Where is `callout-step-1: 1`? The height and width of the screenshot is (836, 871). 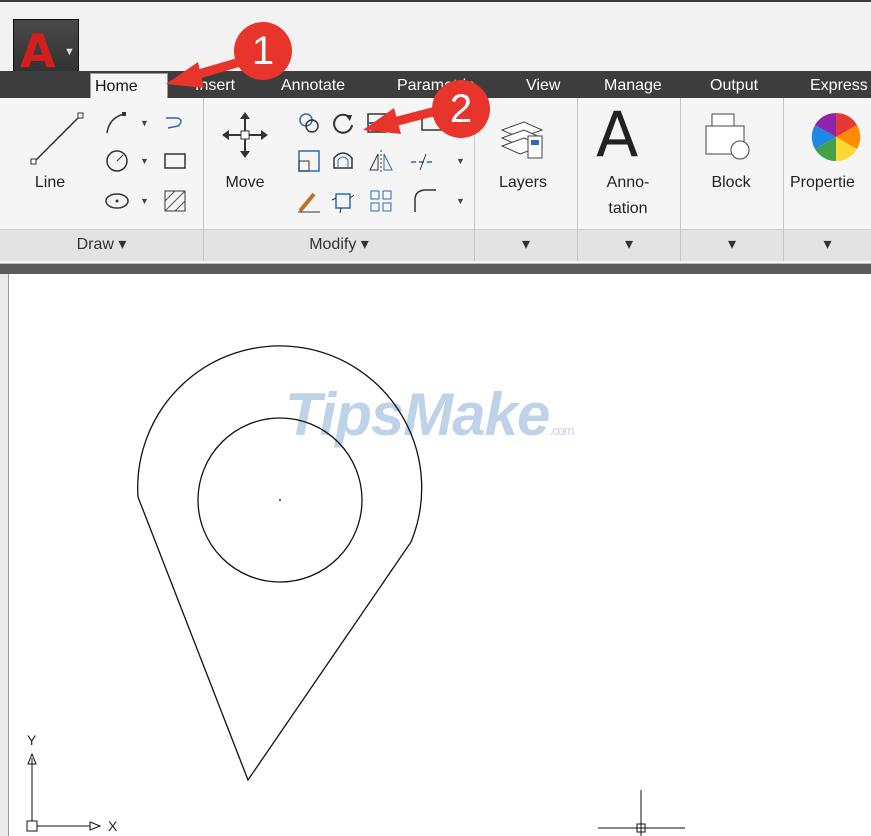 callout-step-1: 1 is located at coordinates (263, 51).